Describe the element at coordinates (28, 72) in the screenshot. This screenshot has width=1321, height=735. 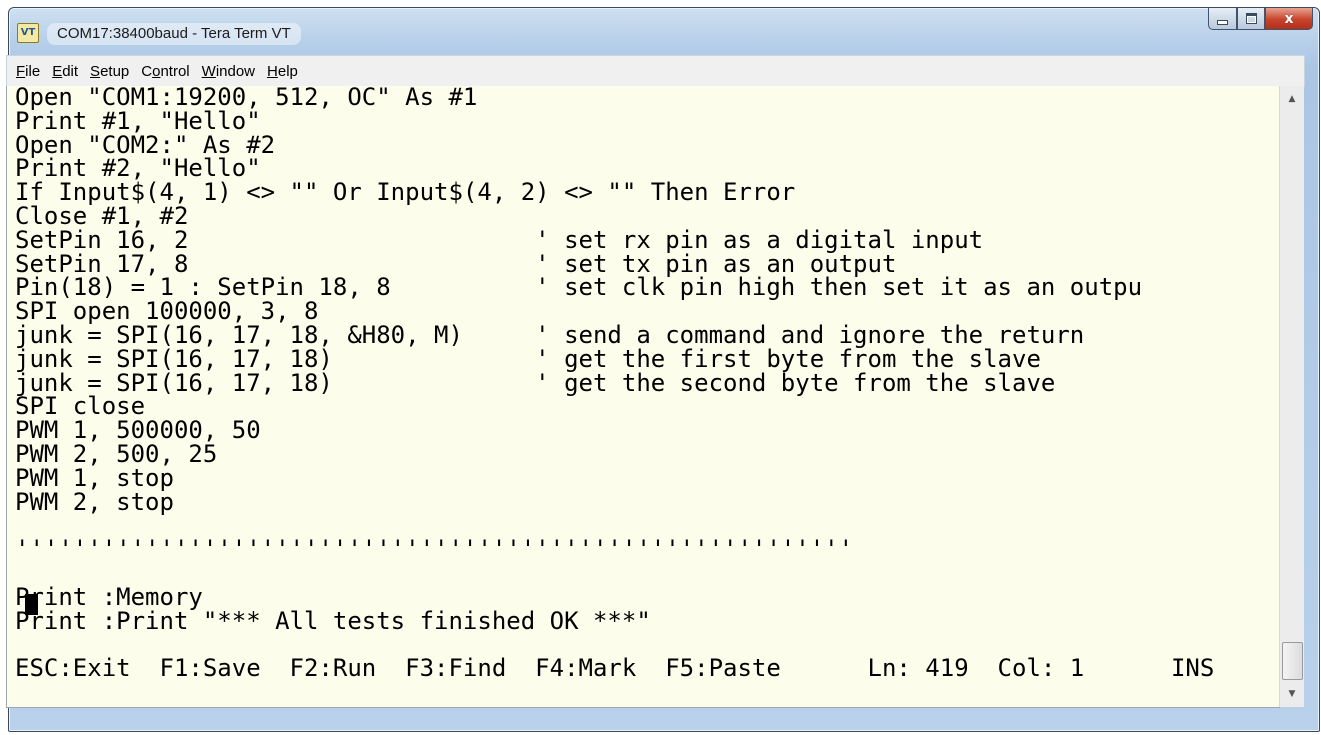
I see `menu-file: File` at that location.